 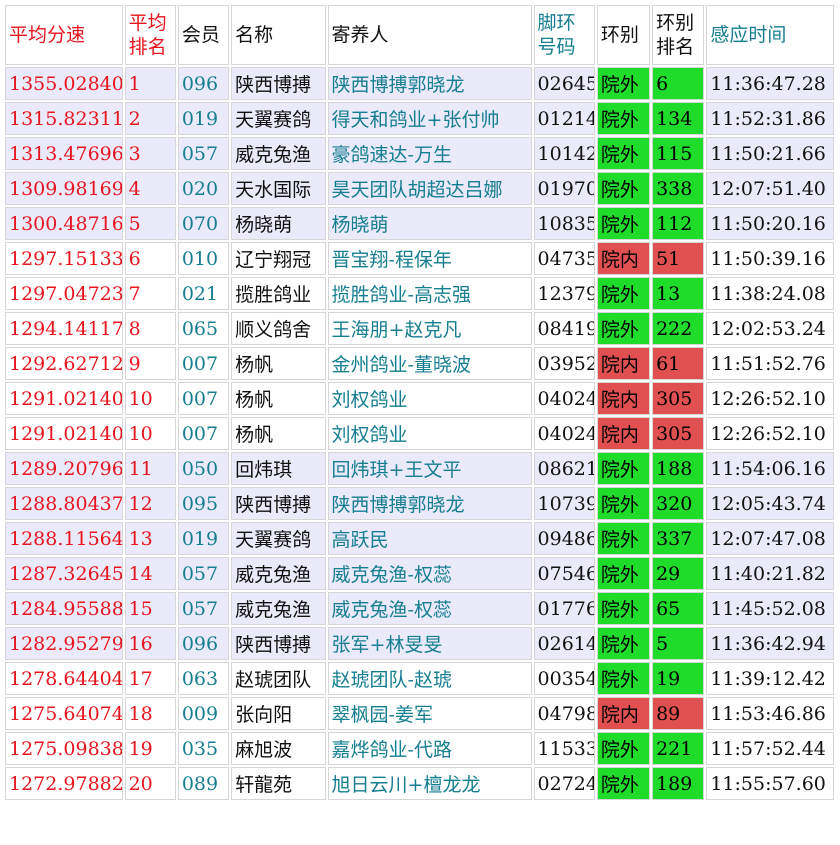 I want to click on avg-rank-cell: 16, so click(x=150, y=643).